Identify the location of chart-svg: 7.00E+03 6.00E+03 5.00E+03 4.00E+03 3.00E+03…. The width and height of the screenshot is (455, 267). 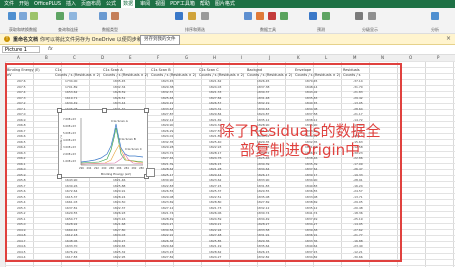
(101, 146).